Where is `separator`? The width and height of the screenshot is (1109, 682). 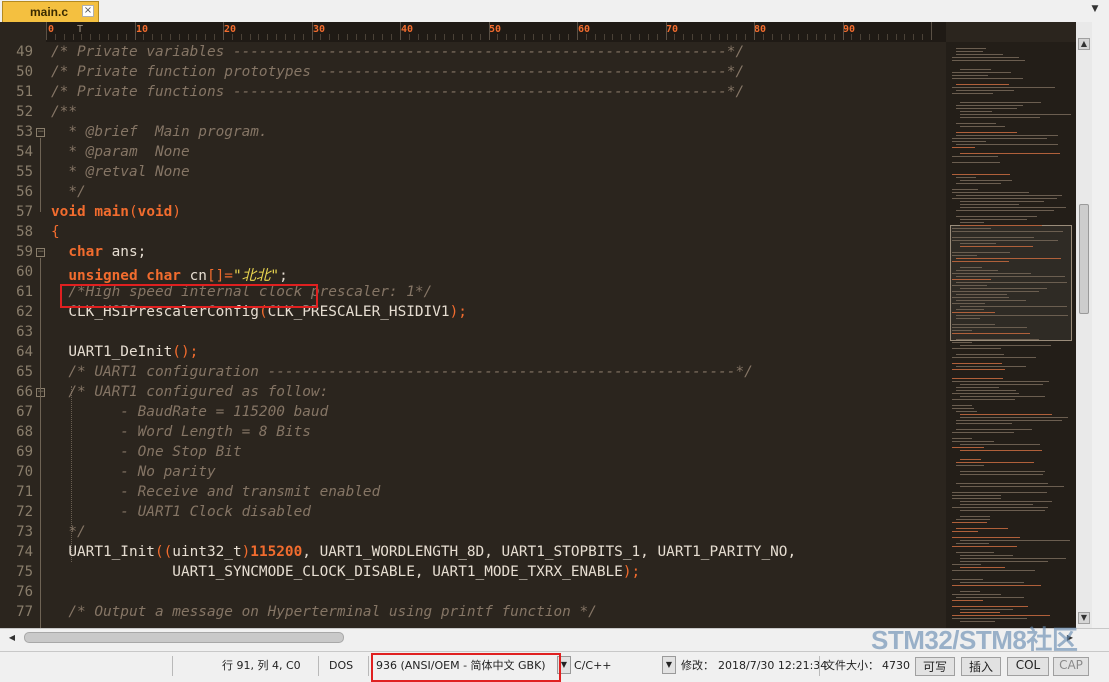
separator is located at coordinates (819, 666).